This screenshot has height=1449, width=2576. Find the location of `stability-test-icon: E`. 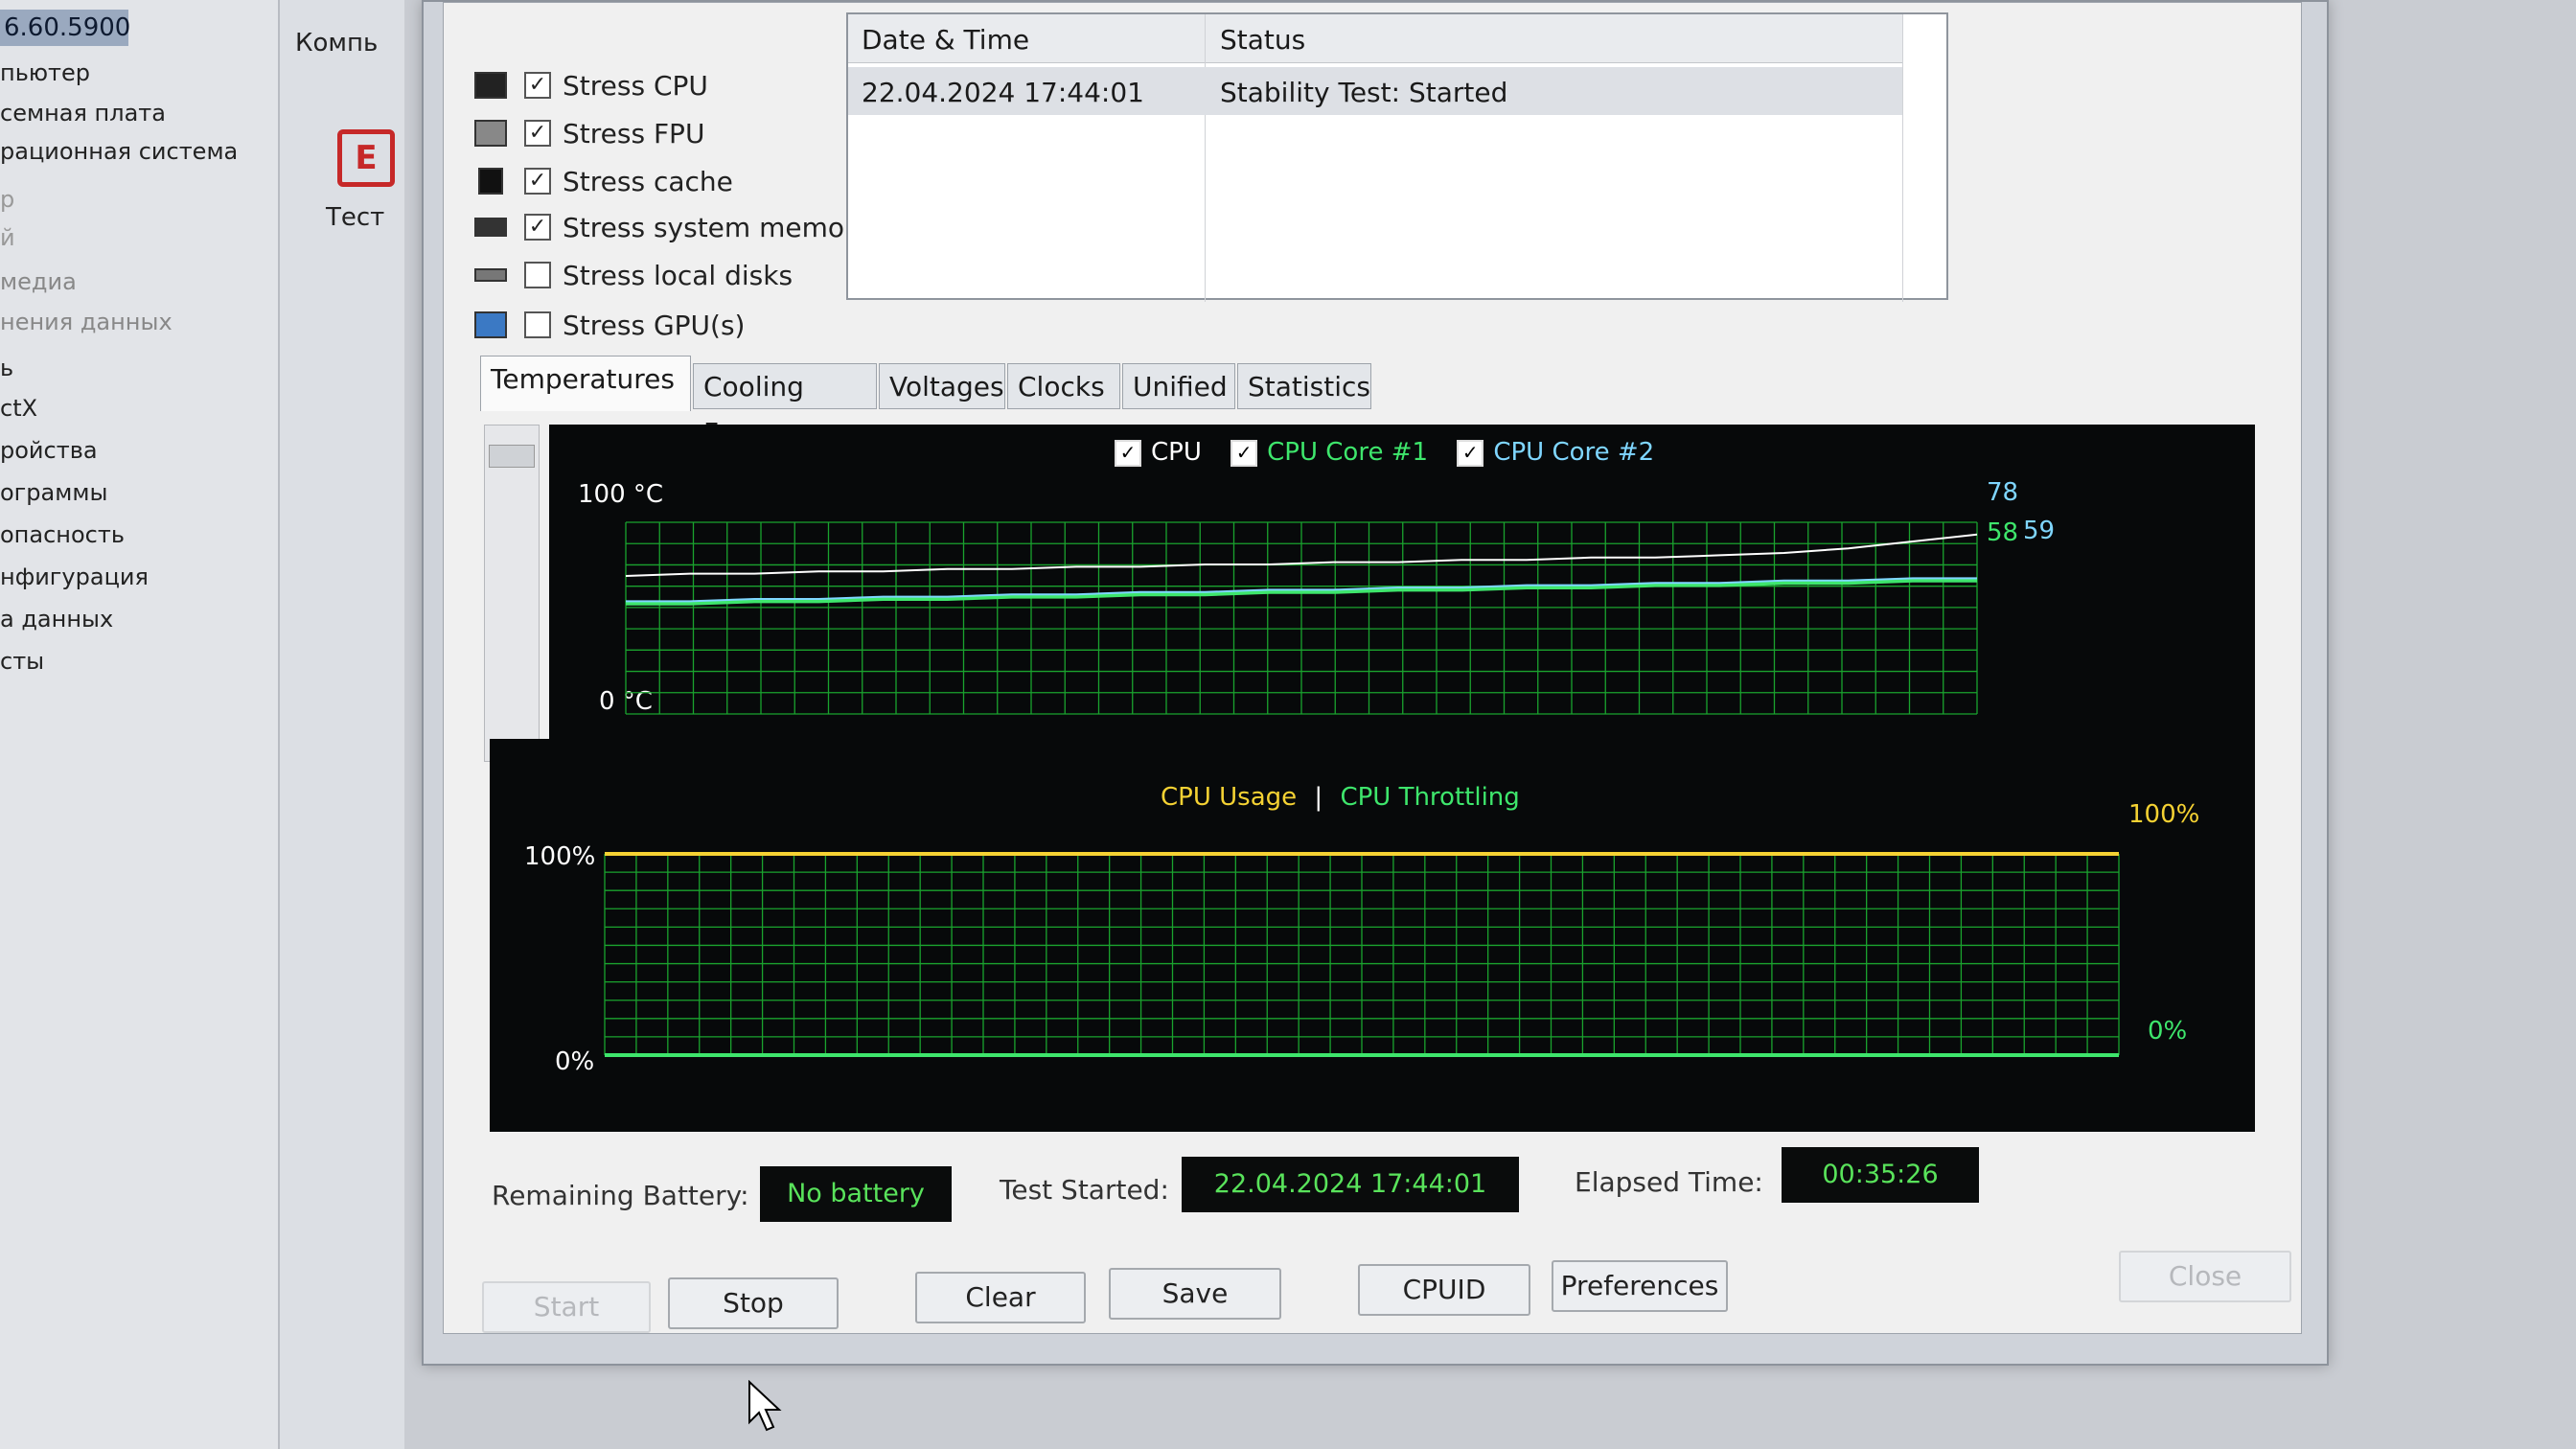

stability-test-icon: E is located at coordinates (366, 158).